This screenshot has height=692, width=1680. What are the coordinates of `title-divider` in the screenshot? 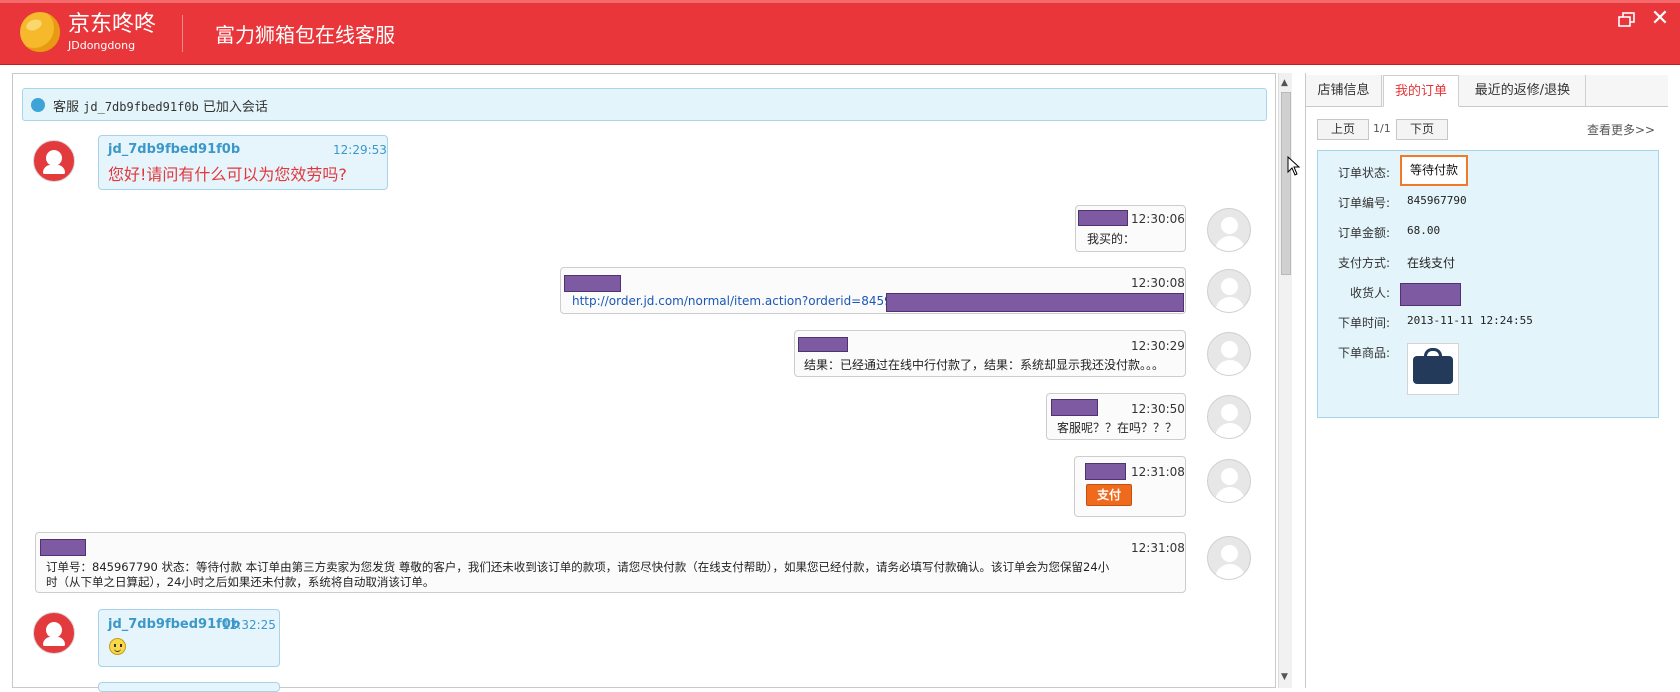 It's located at (182, 33).